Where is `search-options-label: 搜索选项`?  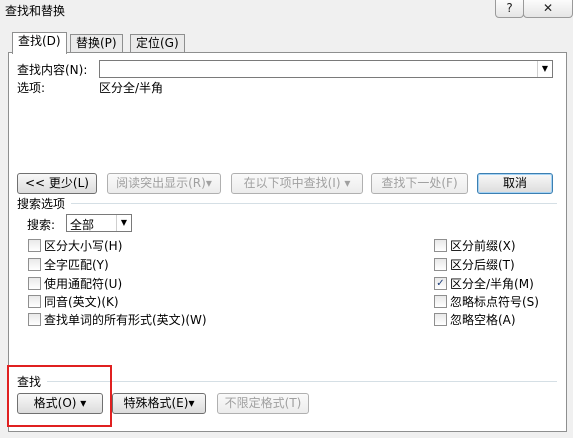 search-options-label: 搜索选项 is located at coordinates (41, 204).